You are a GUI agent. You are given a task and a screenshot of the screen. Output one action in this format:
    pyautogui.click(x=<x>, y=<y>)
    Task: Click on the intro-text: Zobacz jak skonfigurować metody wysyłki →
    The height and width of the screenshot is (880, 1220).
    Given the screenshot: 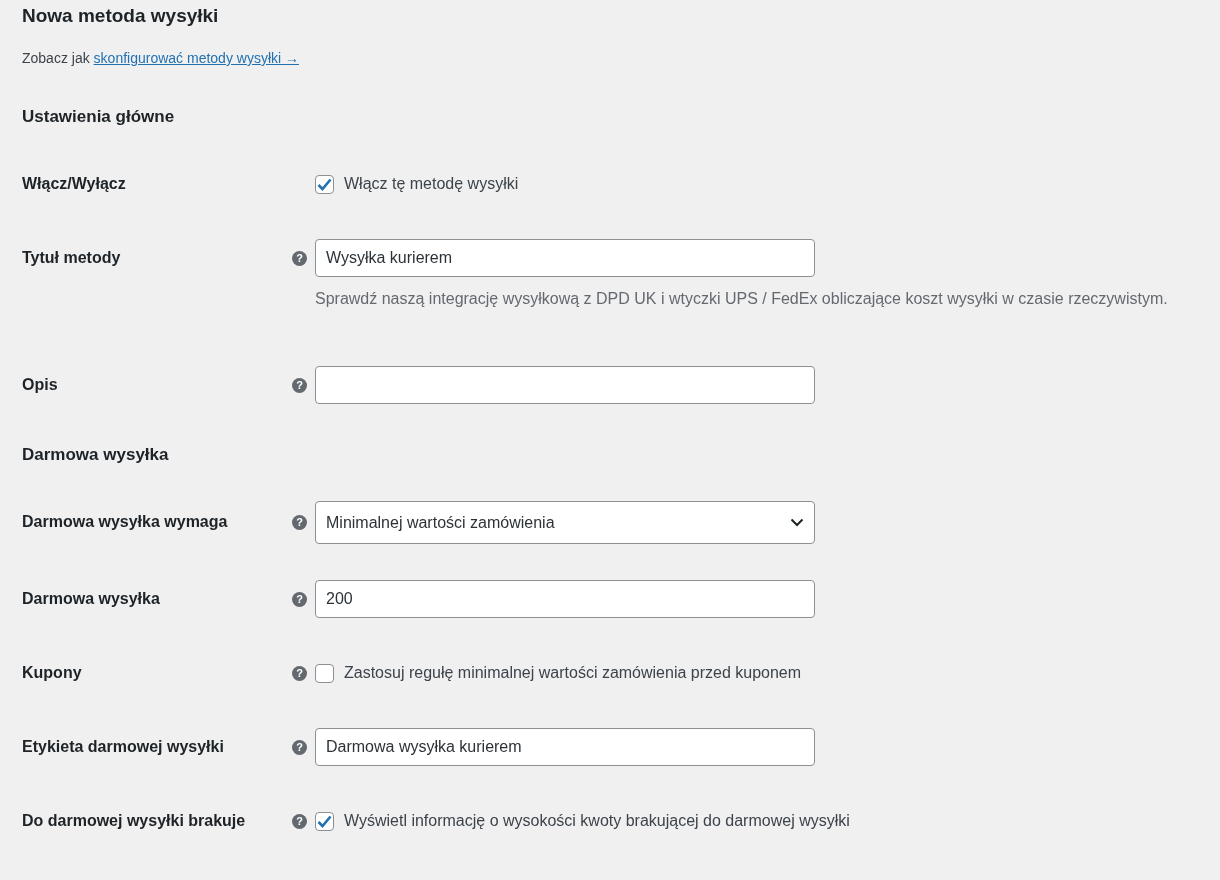 What is the action you would take?
    pyautogui.click(x=161, y=58)
    